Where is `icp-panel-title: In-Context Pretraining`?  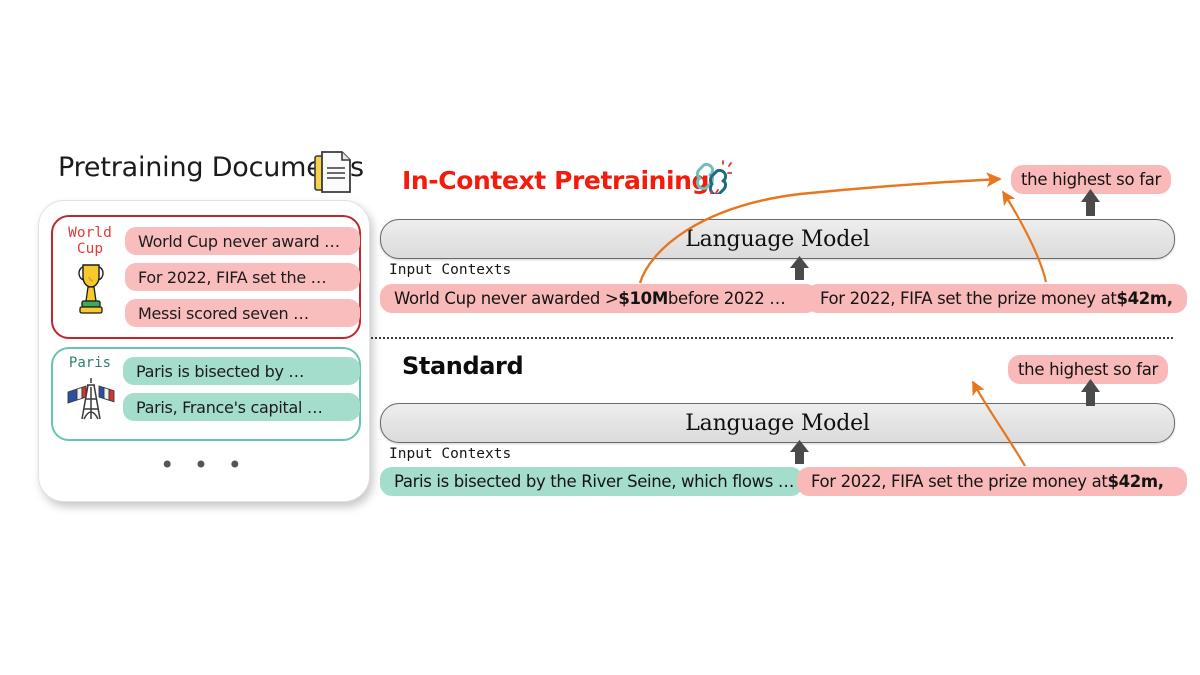
icp-panel-title: In-Context Pretraining is located at coordinates (556, 180).